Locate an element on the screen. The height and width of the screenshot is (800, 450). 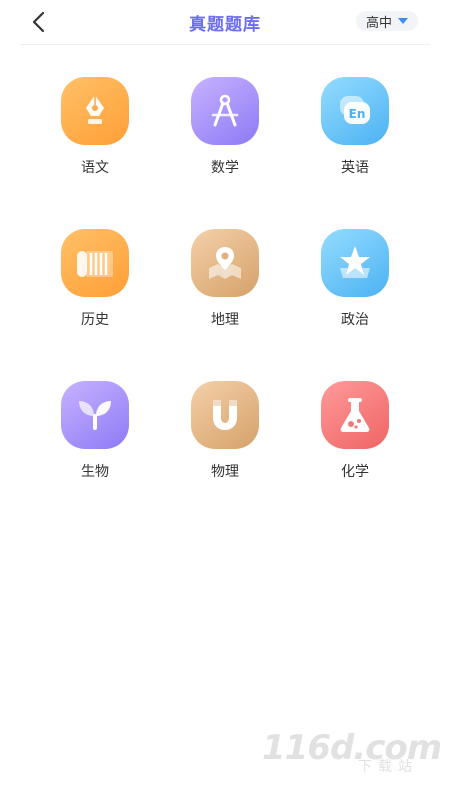
sprout-icon is located at coordinates (95, 415).